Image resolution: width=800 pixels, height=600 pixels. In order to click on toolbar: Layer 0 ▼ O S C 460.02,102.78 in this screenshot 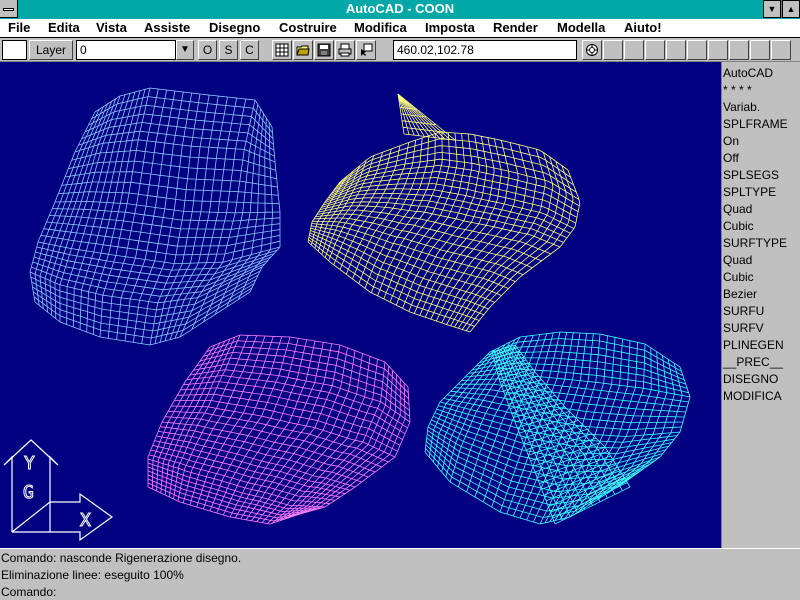, I will do `click(400, 50)`.